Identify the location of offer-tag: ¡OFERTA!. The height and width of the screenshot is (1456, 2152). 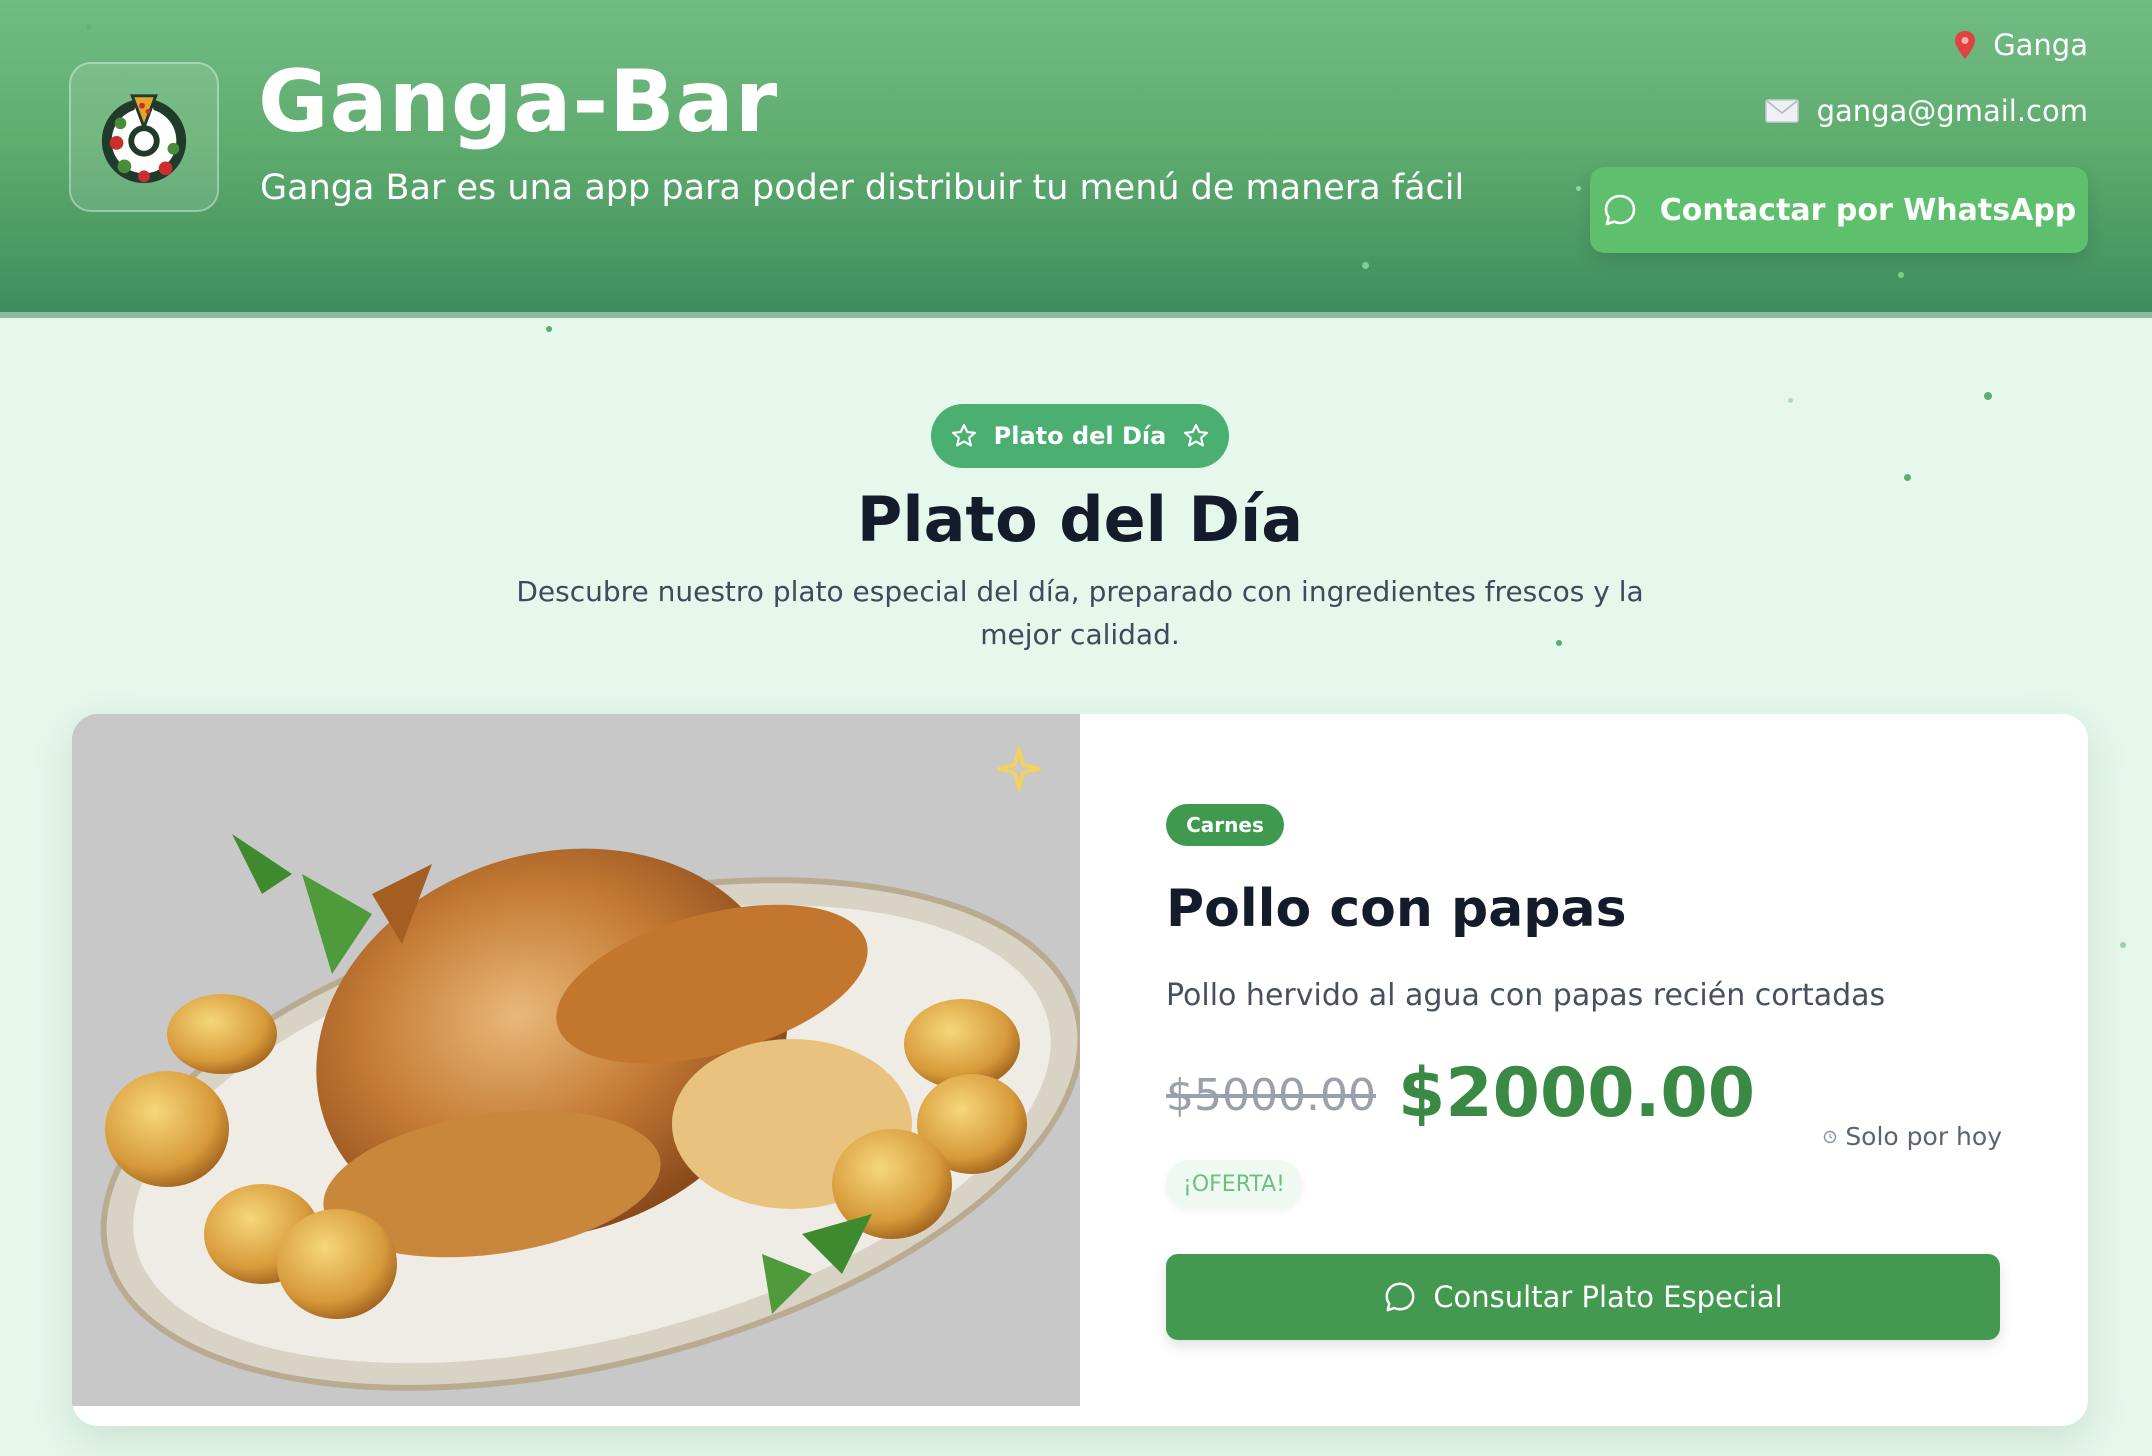
(1234, 1184).